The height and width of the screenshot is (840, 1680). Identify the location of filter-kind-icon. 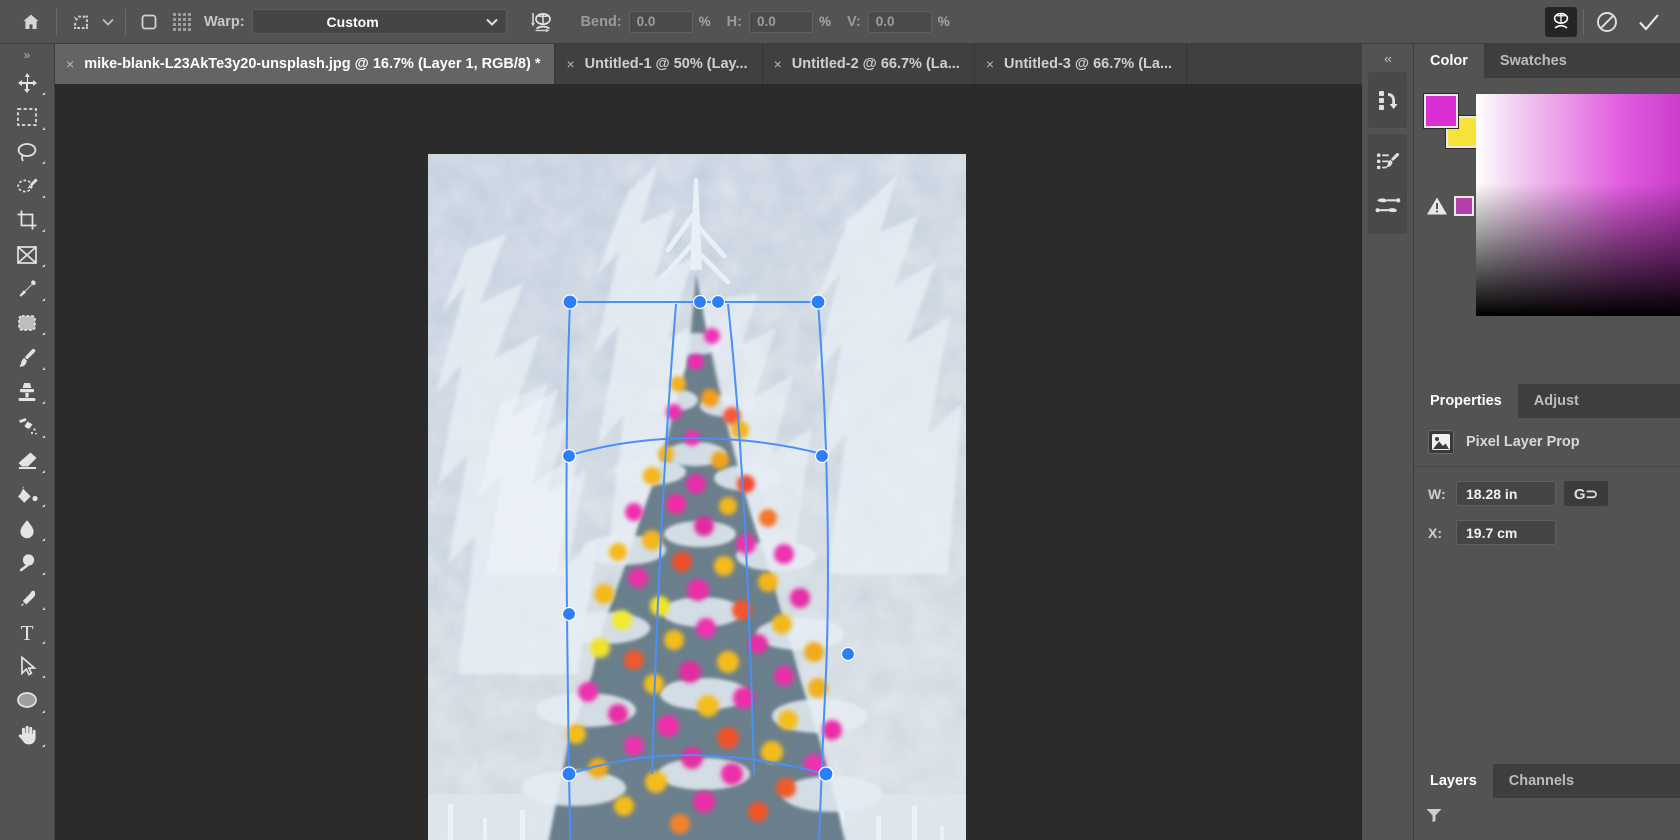
(1434, 815).